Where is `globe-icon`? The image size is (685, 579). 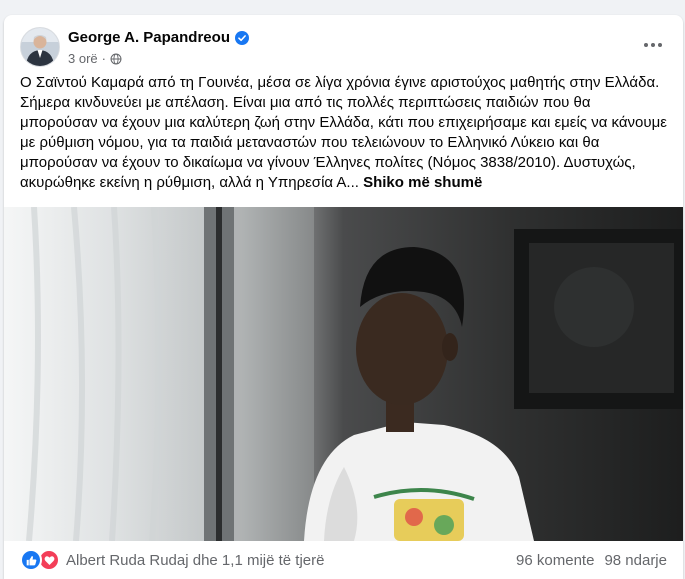
globe-icon is located at coordinates (116, 59).